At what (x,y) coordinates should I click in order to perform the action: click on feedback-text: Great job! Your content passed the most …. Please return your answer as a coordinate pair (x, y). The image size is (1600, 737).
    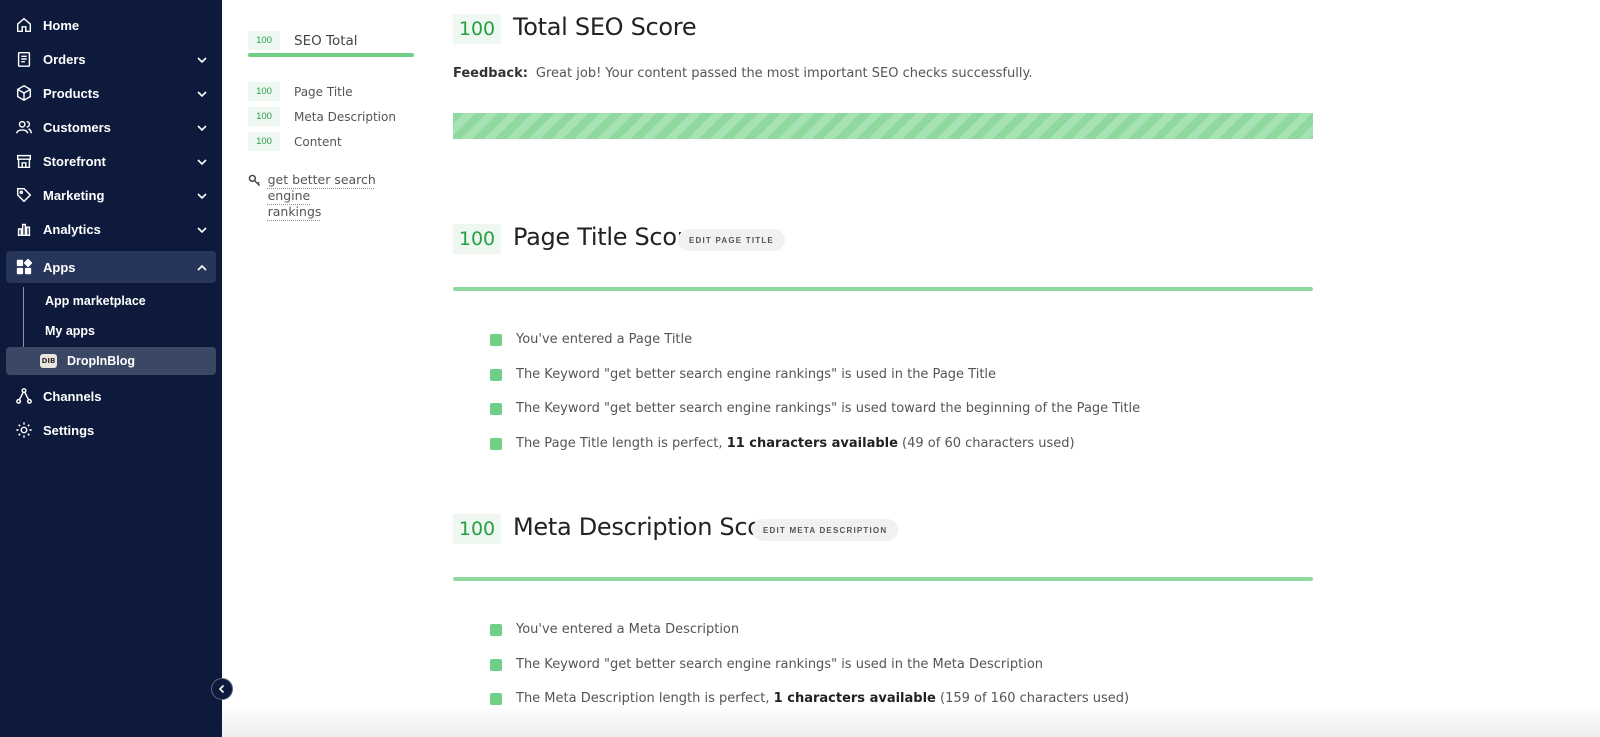
    Looking at the image, I should click on (784, 73).